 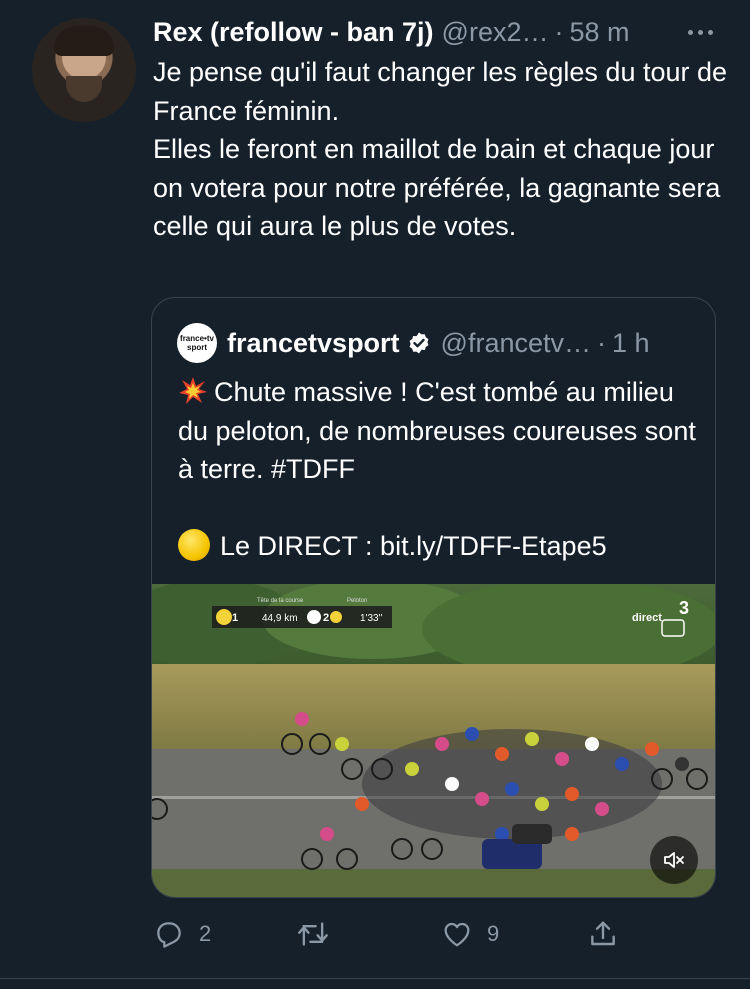 What do you see at coordinates (326, 618) in the screenshot?
I see `overlay-rank2: 2` at bounding box center [326, 618].